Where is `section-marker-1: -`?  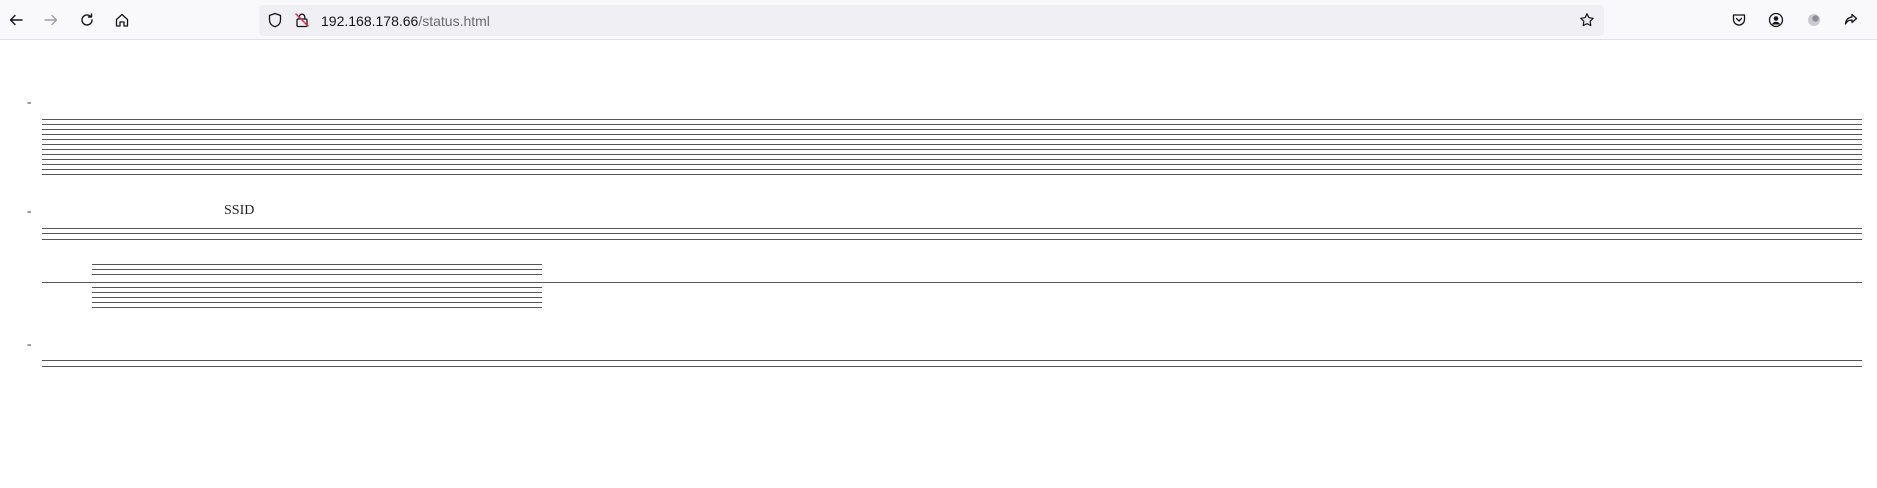 section-marker-1: - is located at coordinates (29, 101).